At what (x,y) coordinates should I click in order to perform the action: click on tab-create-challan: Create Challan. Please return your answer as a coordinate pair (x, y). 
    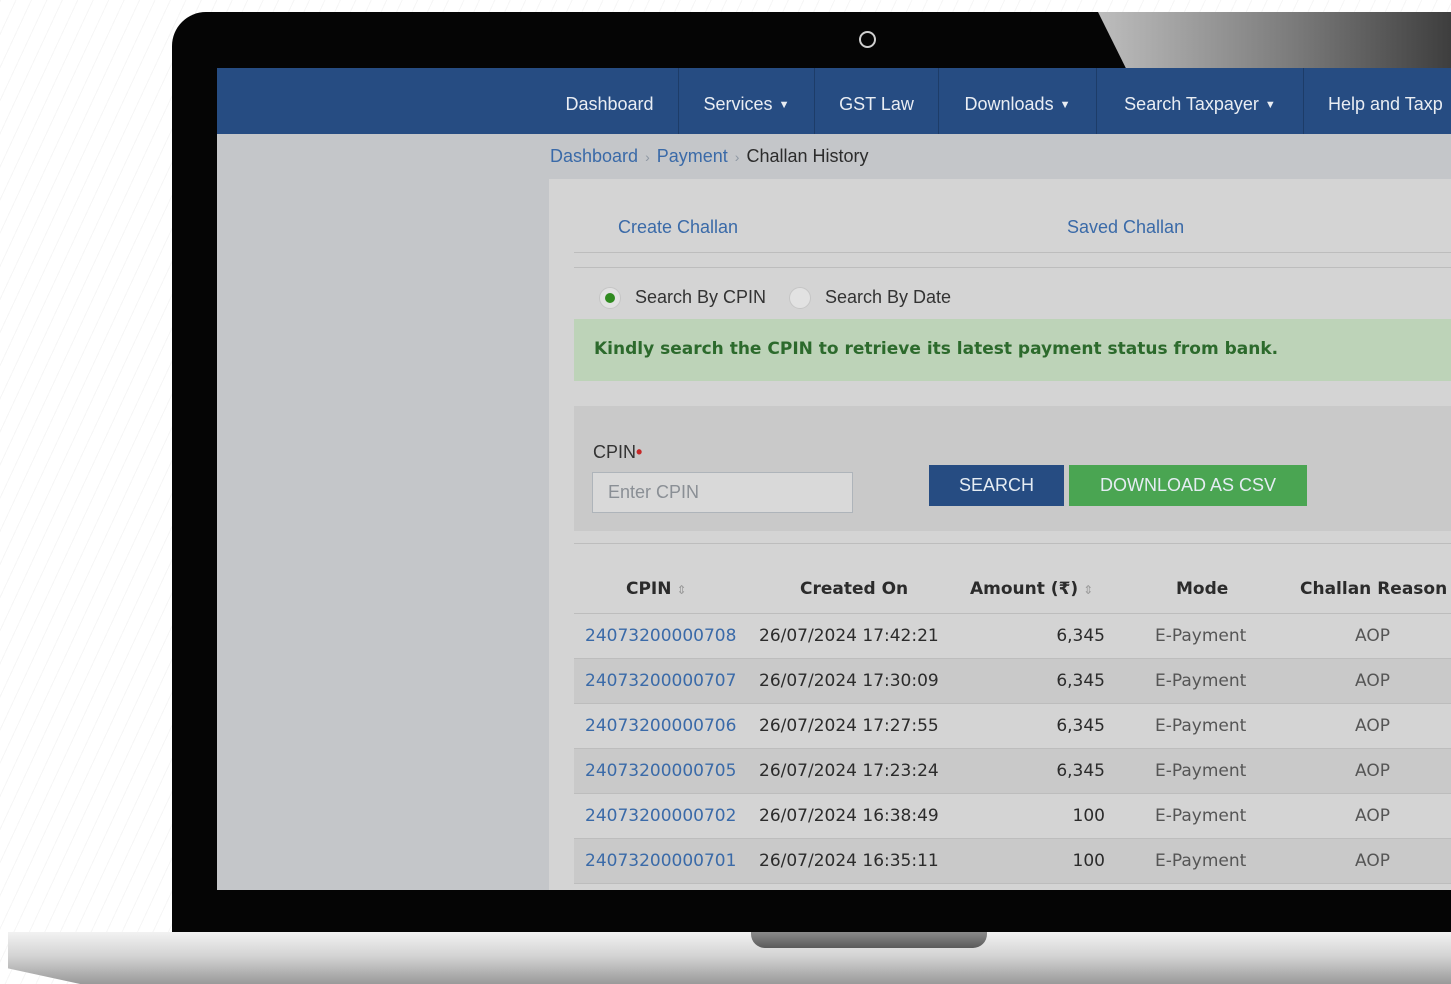
    Looking at the image, I should click on (678, 227).